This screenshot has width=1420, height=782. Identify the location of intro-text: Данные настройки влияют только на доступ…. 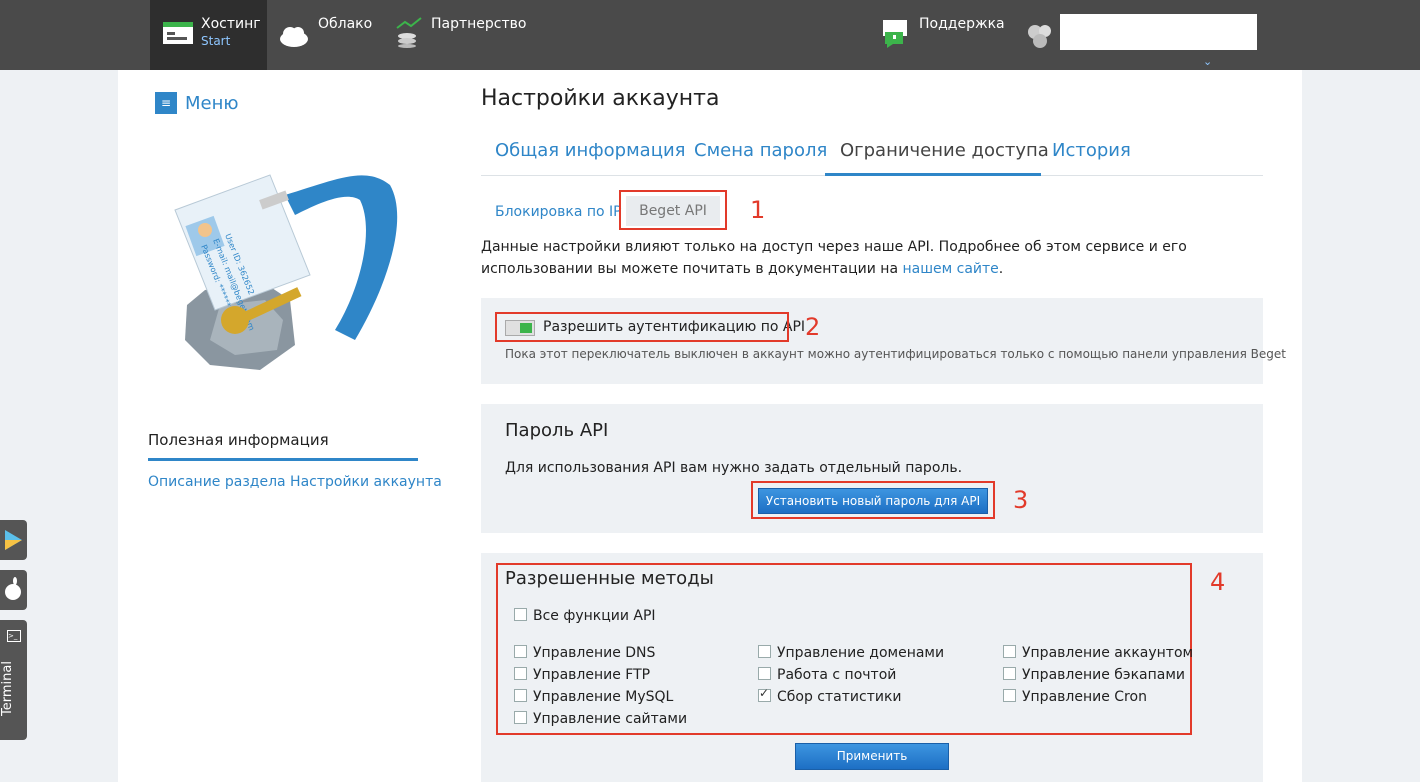
(871, 258).